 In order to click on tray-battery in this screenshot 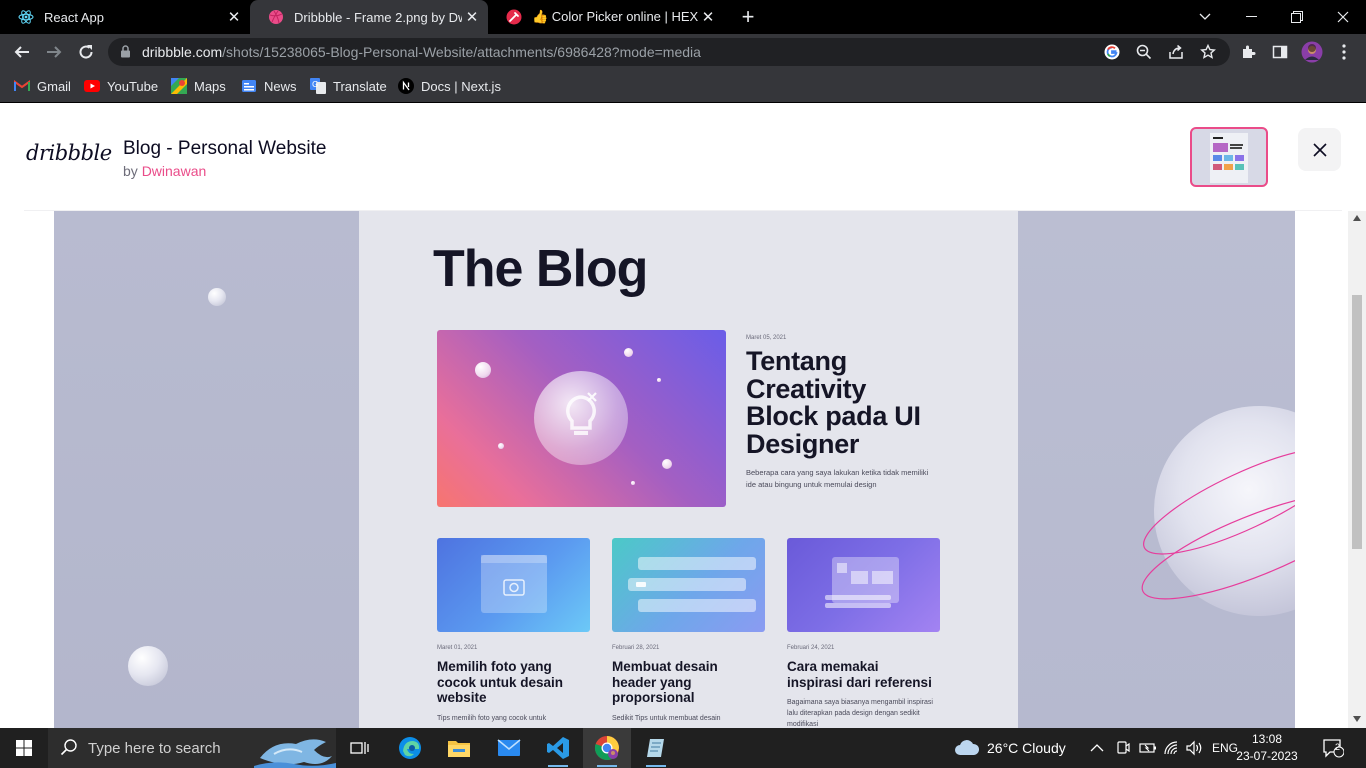, I will do `click(1148, 748)`.